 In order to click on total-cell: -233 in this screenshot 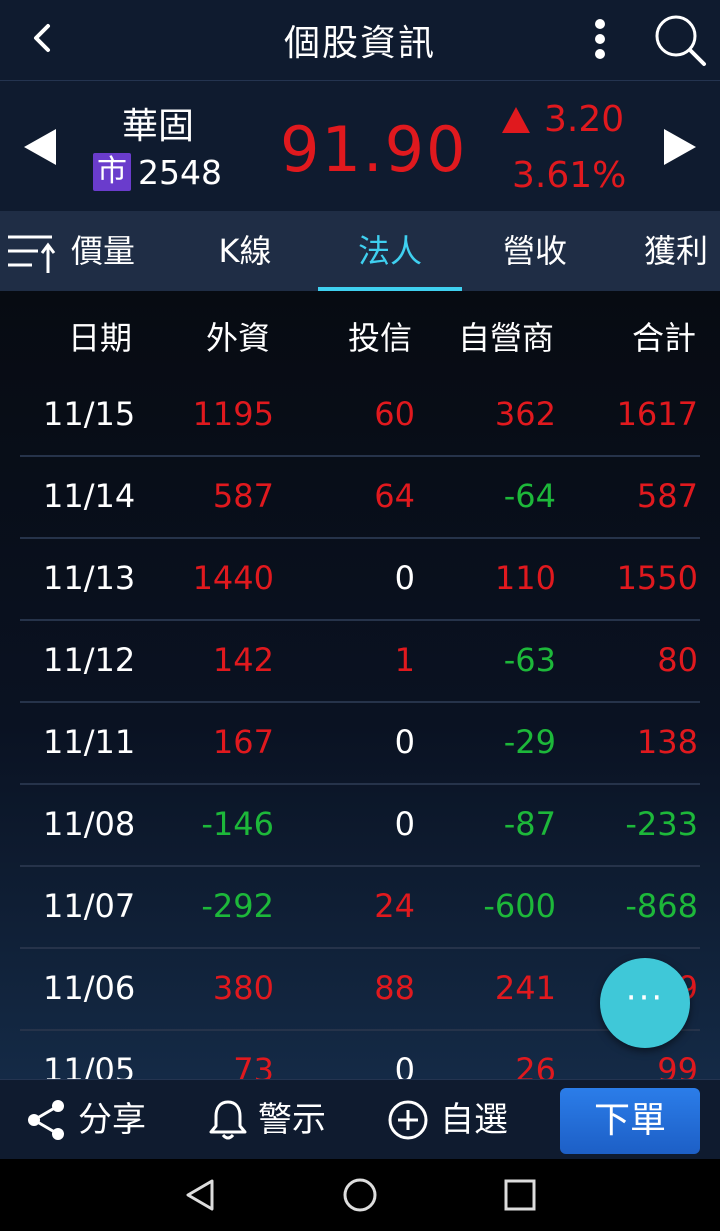, I will do `click(661, 824)`.